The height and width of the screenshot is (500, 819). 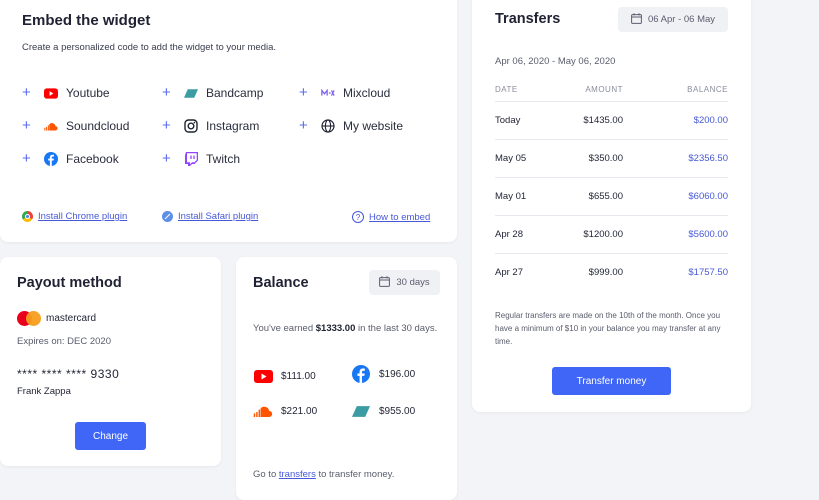 I want to click on add-instagram: + Instagram, so click(x=210, y=126).